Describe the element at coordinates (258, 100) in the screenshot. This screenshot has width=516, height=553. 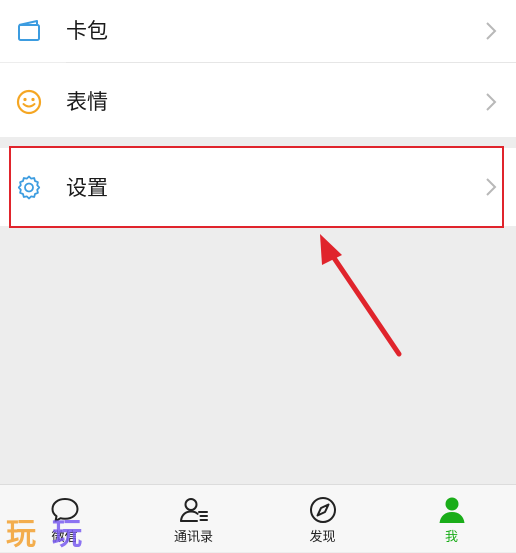
I see `menu-item-stickers: 表情` at that location.